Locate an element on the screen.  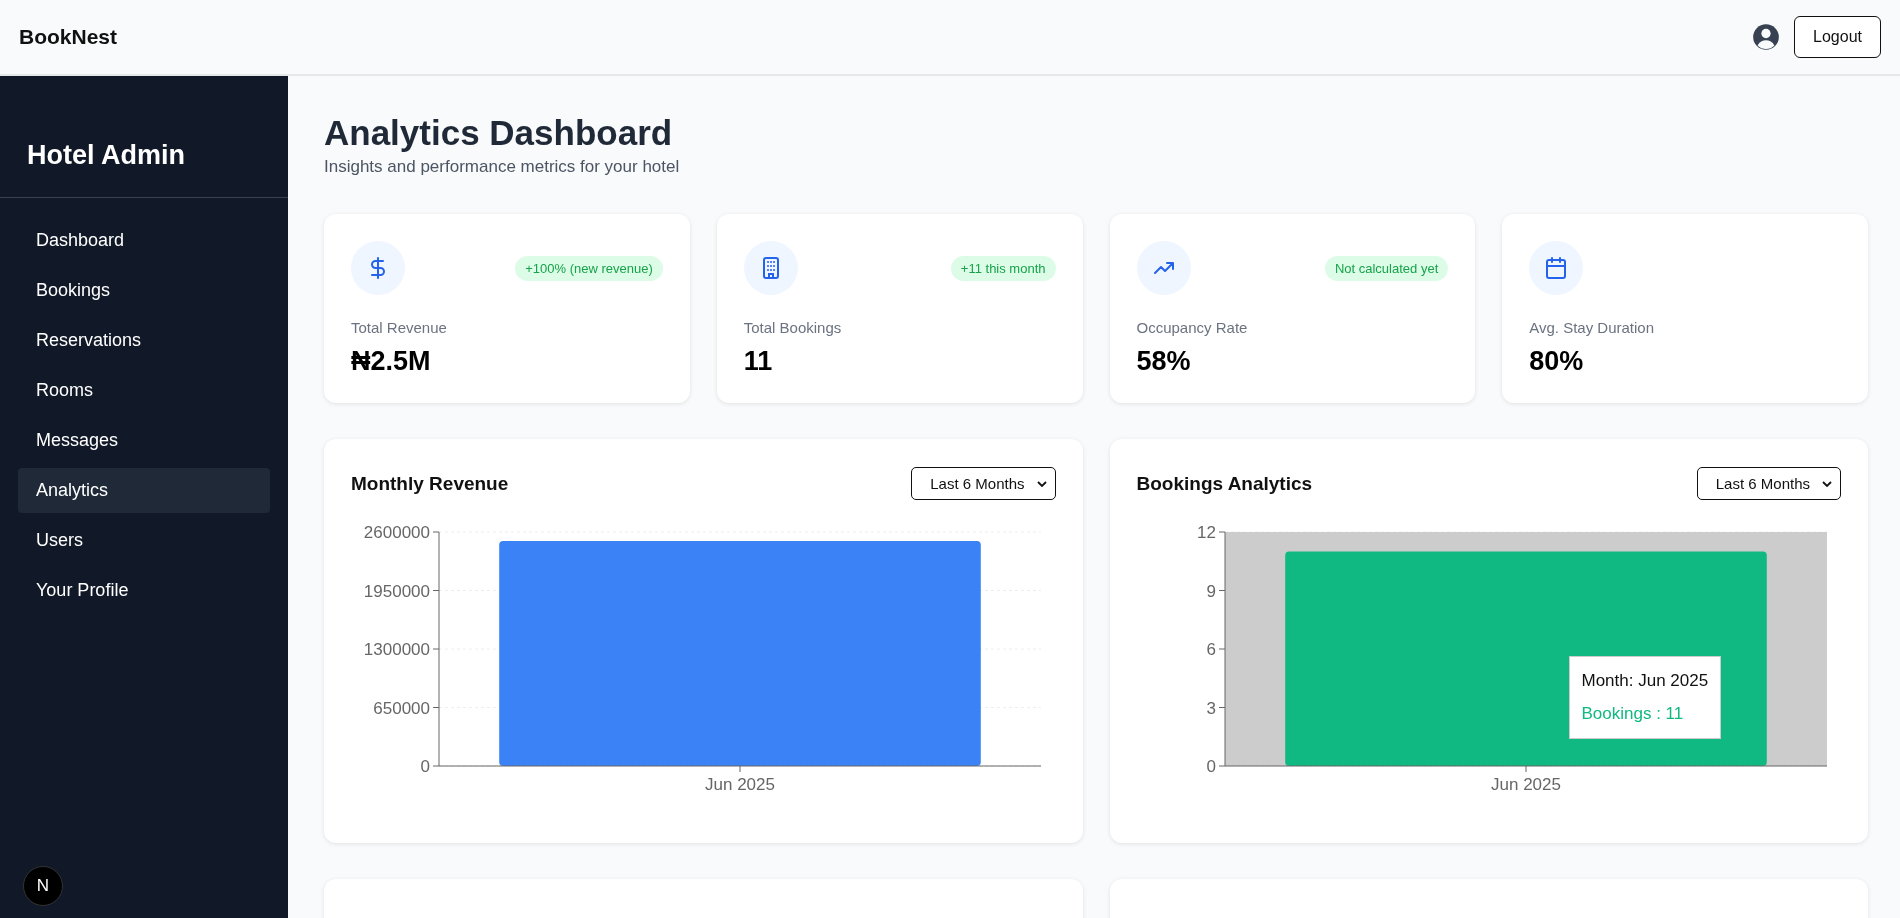
stat-value: ₦2.5M is located at coordinates (391, 361).